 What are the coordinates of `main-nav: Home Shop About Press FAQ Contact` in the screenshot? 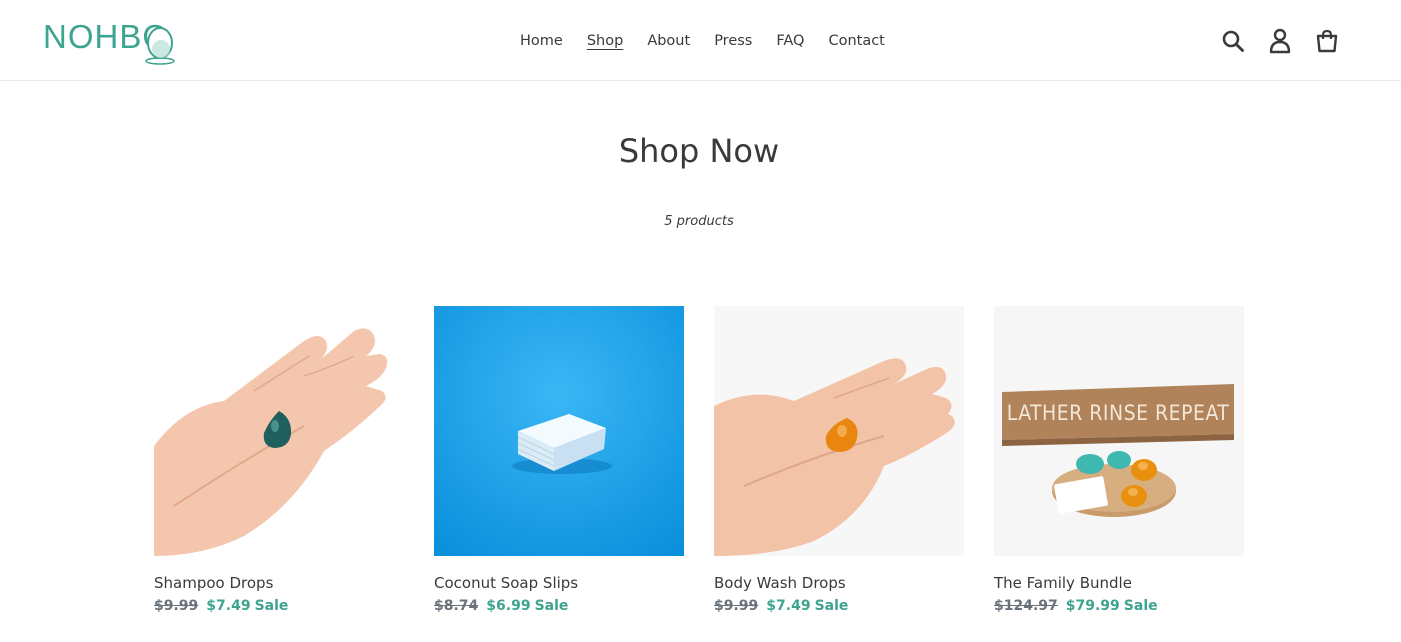 It's located at (702, 41).